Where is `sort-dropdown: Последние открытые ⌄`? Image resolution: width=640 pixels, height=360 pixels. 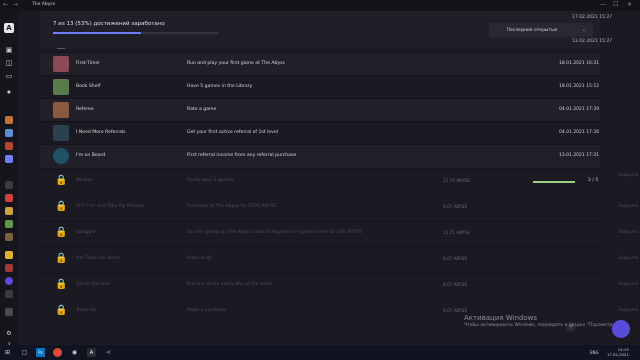
sort-dropdown: Последние открытые ⌄ is located at coordinates (541, 30).